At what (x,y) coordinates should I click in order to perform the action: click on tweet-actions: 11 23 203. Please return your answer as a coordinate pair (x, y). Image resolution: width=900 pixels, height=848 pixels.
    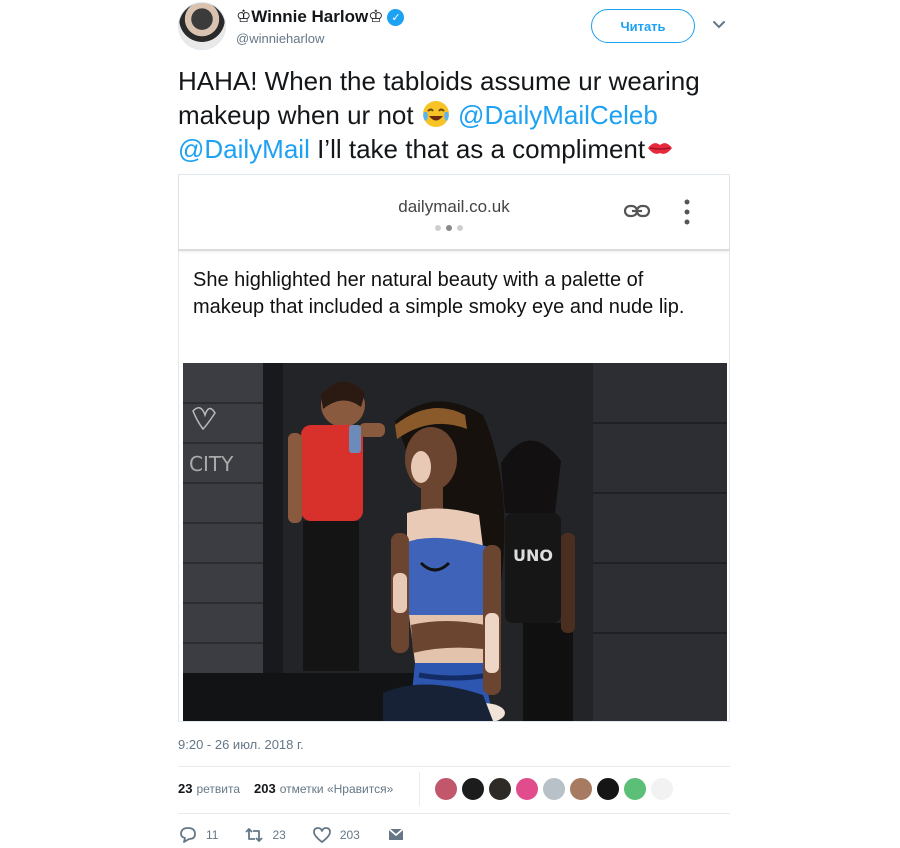
    Looking at the image, I should click on (305, 835).